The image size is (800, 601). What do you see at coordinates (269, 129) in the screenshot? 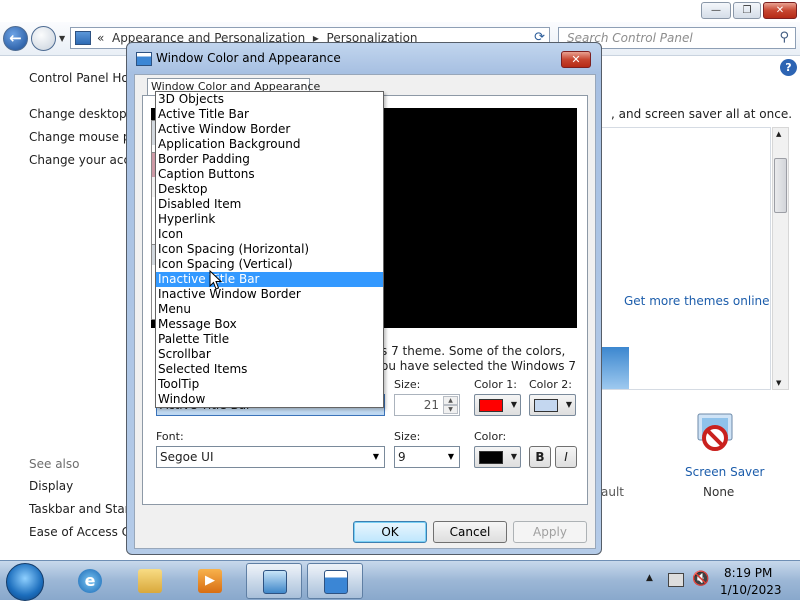
I see `list-item: Active Window Border` at bounding box center [269, 129].